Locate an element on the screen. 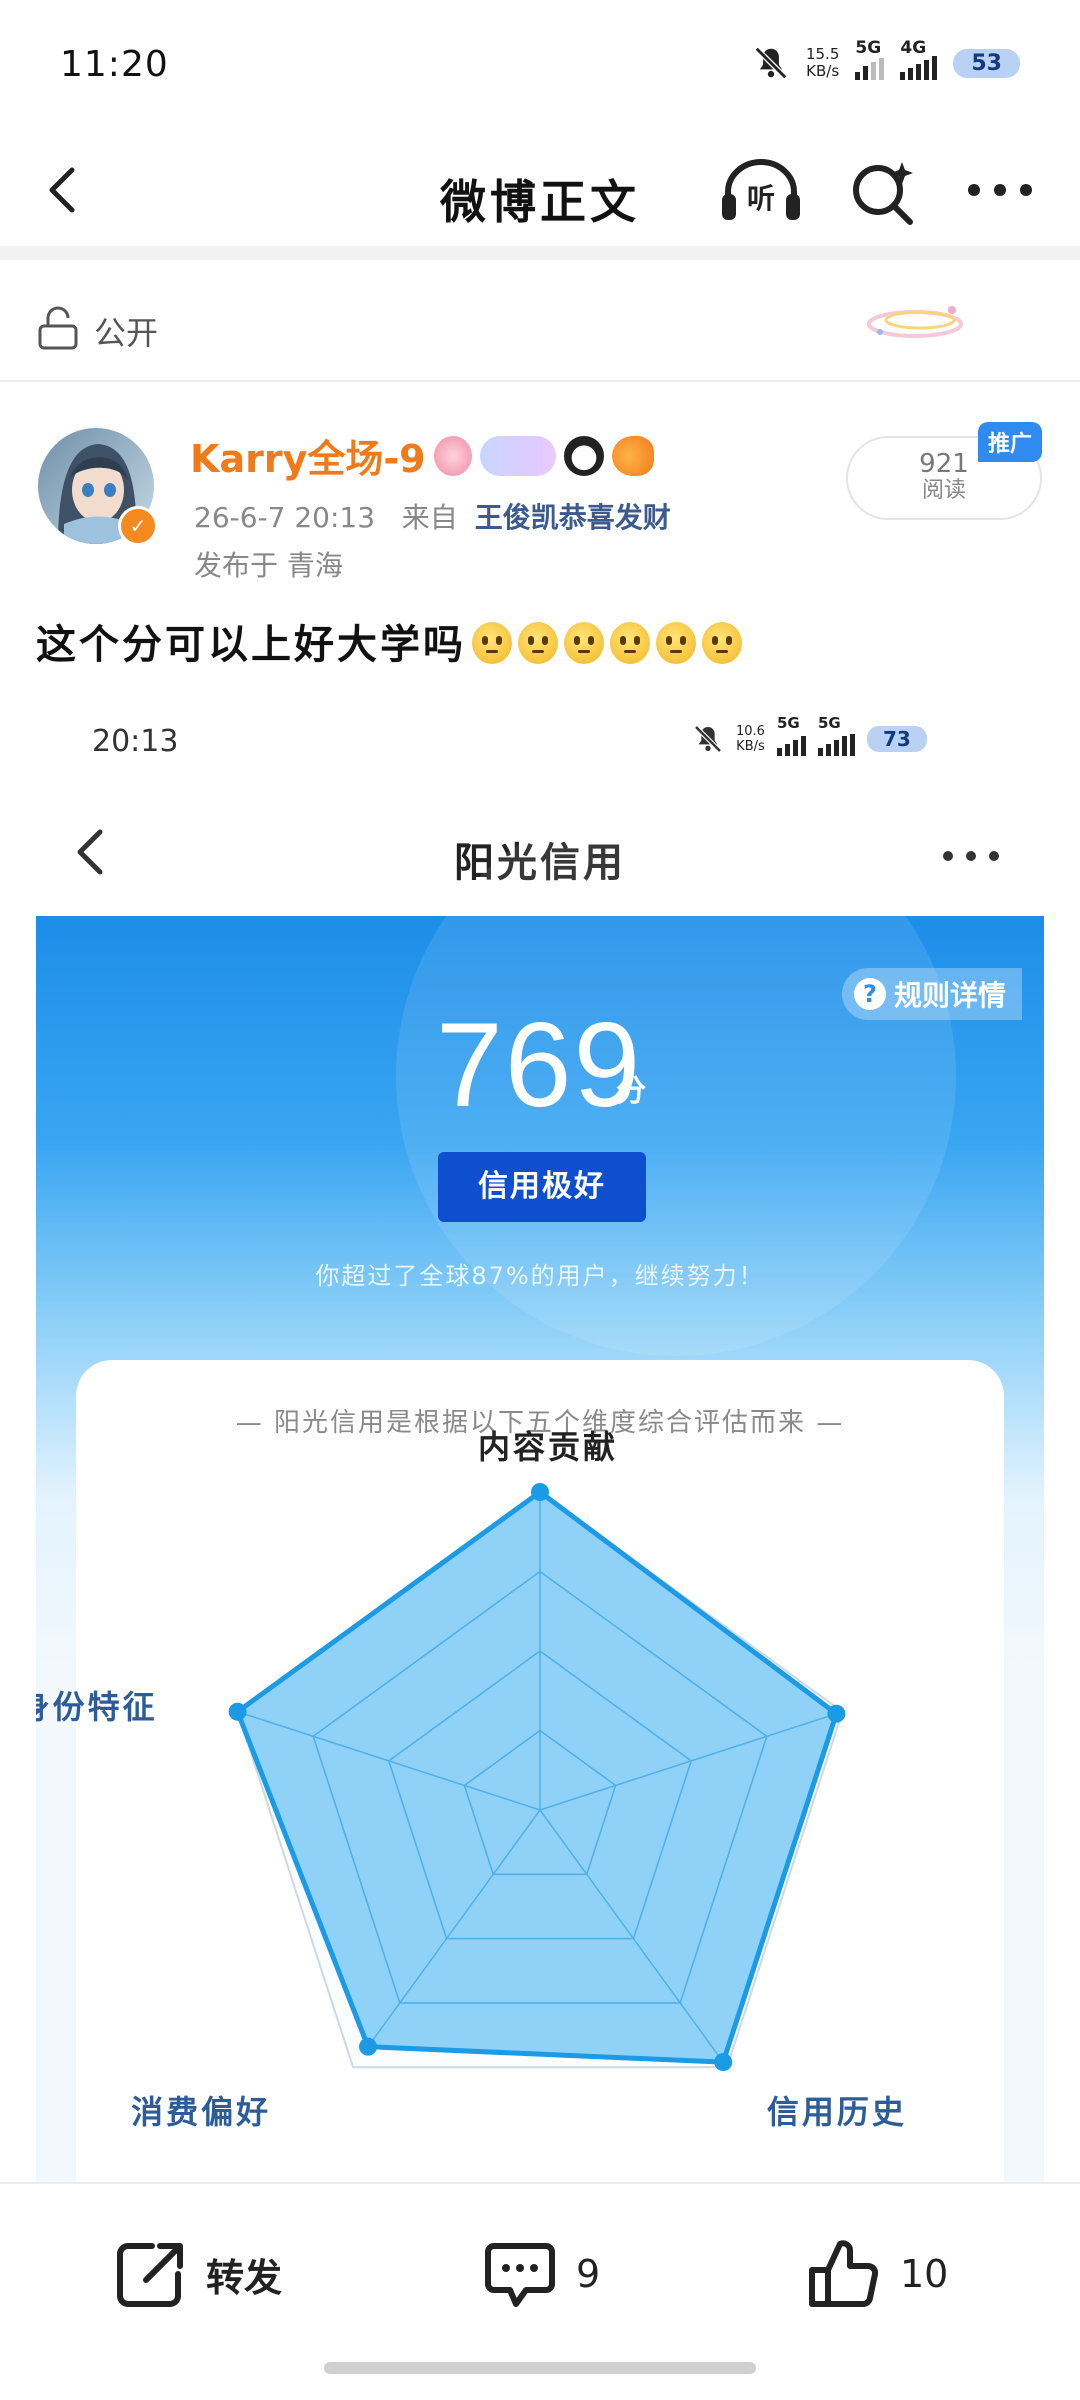 Image resolution: width=1080 pixels, height=2400 pixels. headphones-icon: 听 is located at coordinates (761, 189).